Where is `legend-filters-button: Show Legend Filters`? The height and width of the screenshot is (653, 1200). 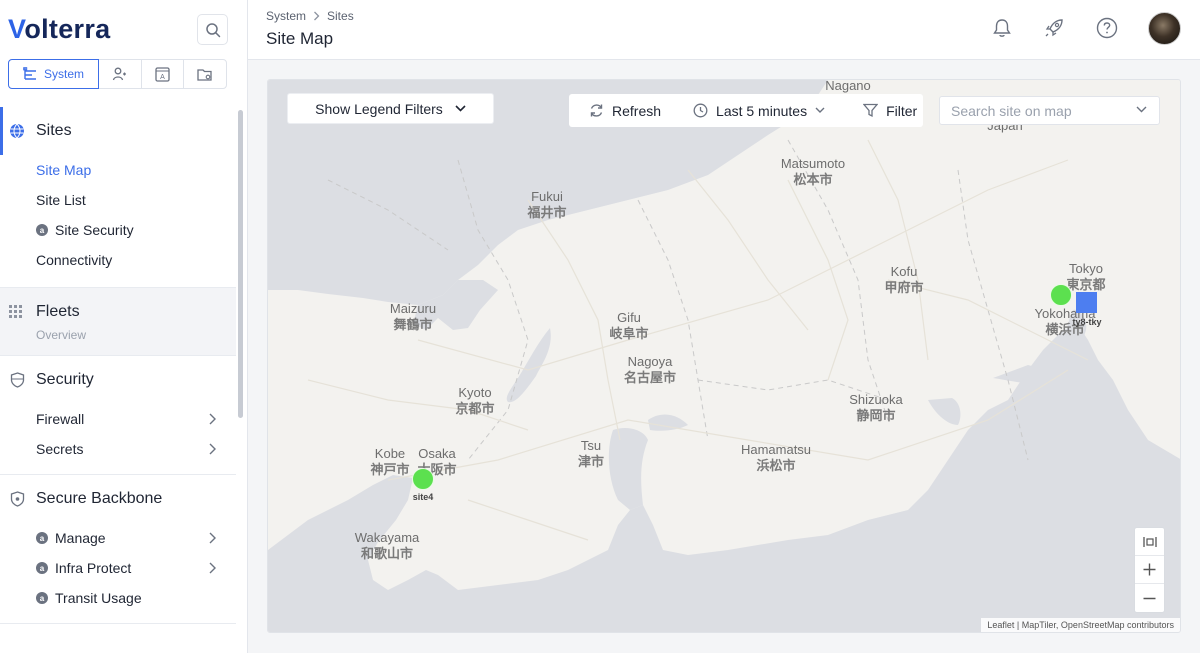 legend-filters-button: Show Legend Filters is located at coordinates (390, 108).